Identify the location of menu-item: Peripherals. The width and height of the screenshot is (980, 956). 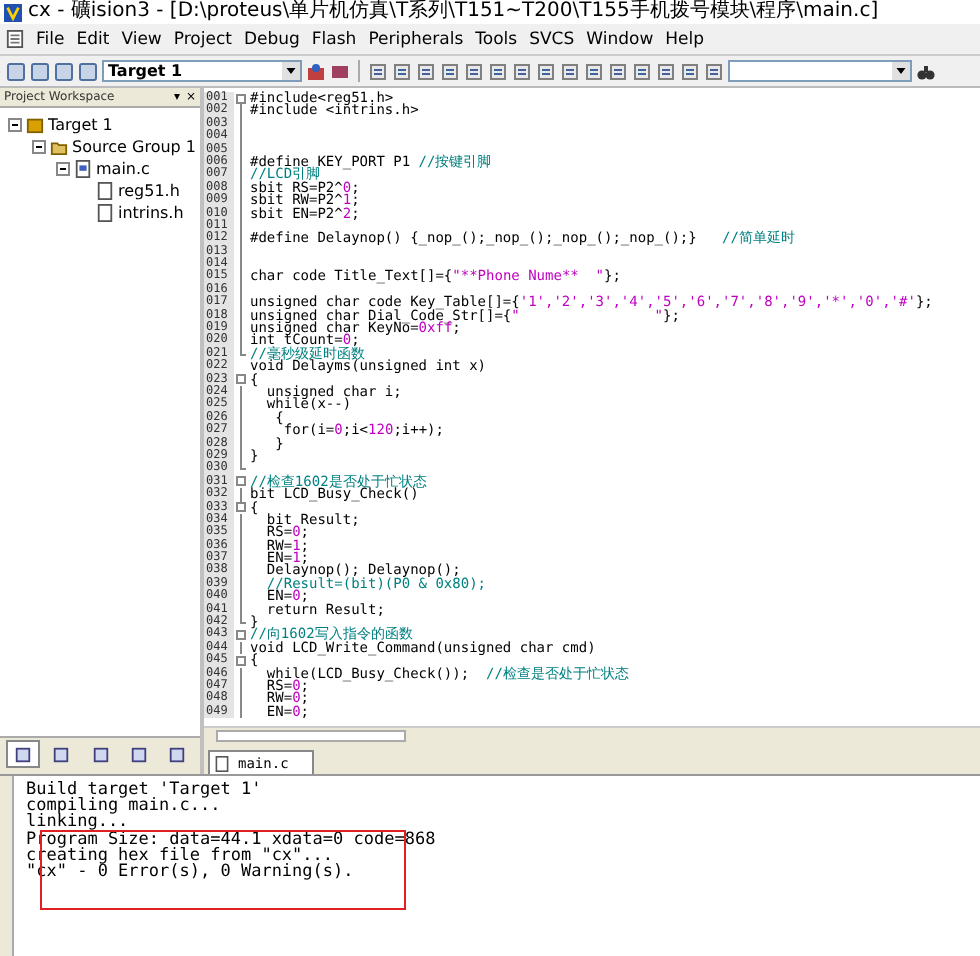
(416, 39).